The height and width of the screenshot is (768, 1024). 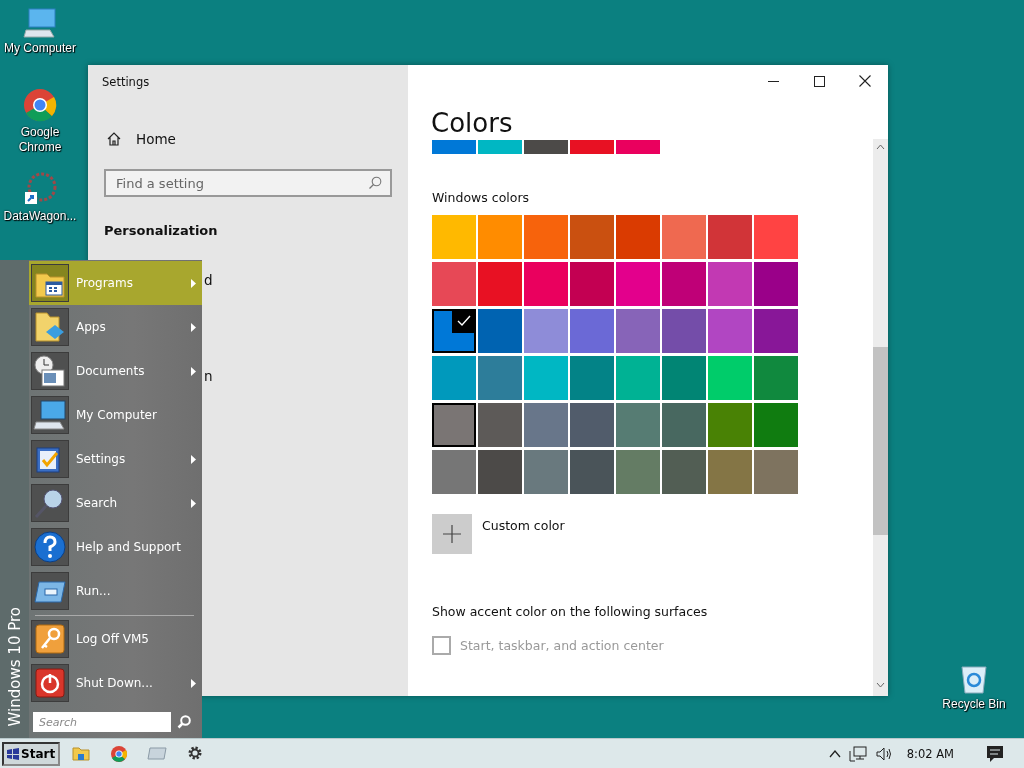 What do you see at coordinates (115, 503) in the screenshot?
I see `menu-item: Search` at bounding box center [115, 503].